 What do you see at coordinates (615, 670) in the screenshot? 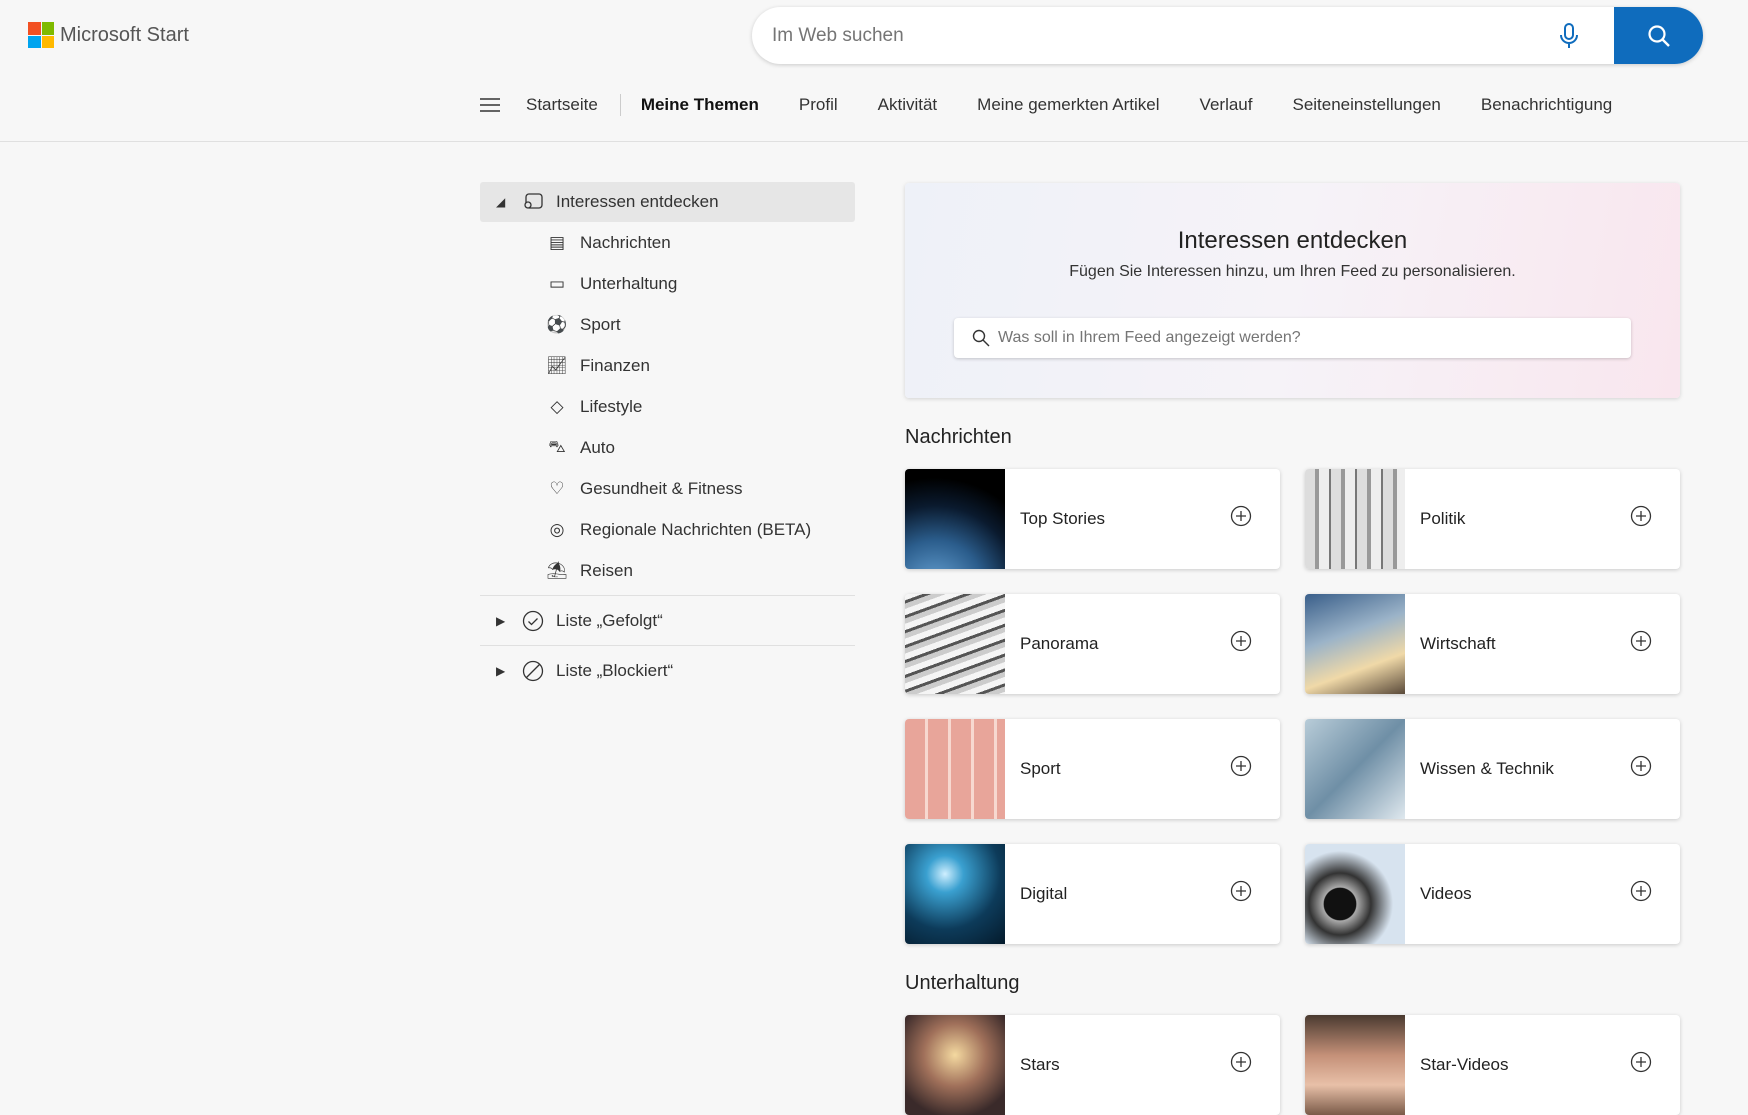
I see `sidebar-item-label: Liste „Blockiert“` at bounding box center [615, 670].